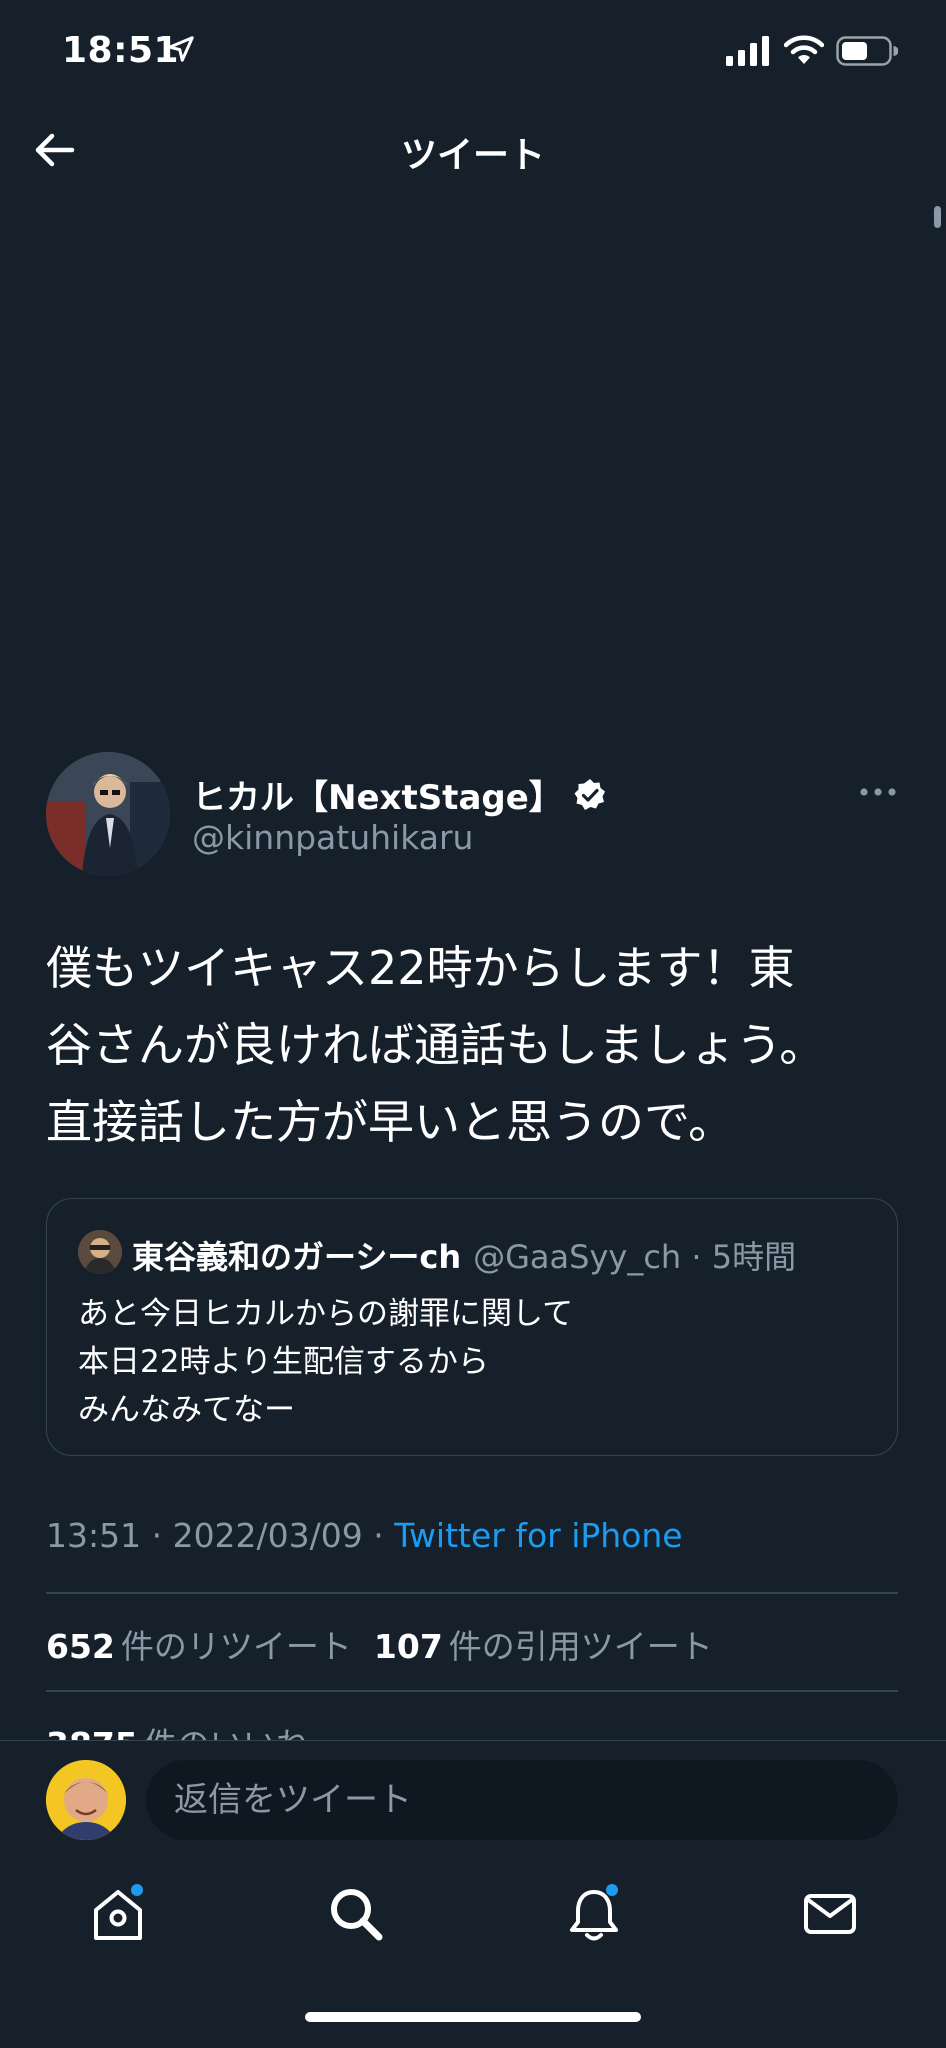 The width and height of the screenshot is (946, 2048). Describe the element at coordinates (589, 794) in the screenshot. I see `verified-badge-icon` at that location.